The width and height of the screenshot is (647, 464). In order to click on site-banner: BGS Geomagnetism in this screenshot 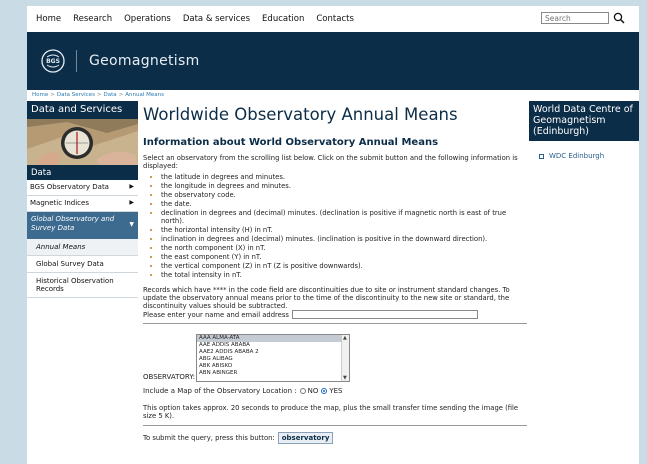, I will do `click(333, 61)`.